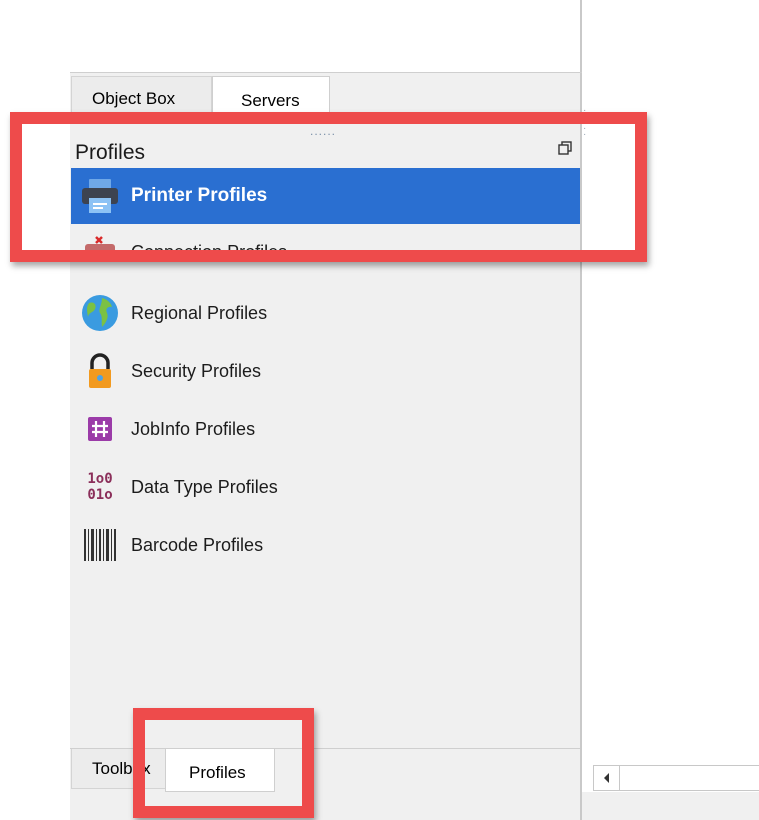 This screenshot has width=759, height=820. Describe the element at coordinates (100, 495) in the screenshot. I see `binary-line-2: 01o` at that location.